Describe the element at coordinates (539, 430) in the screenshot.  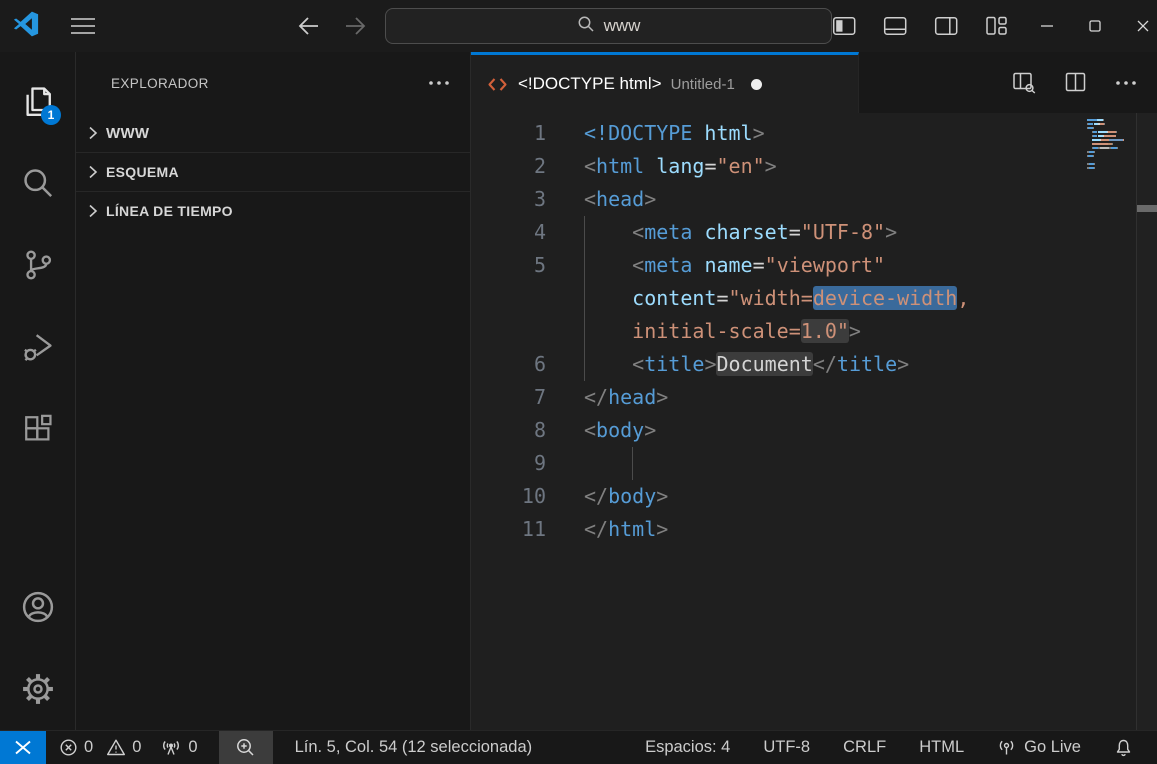
I see `line-number: 8` at that location.